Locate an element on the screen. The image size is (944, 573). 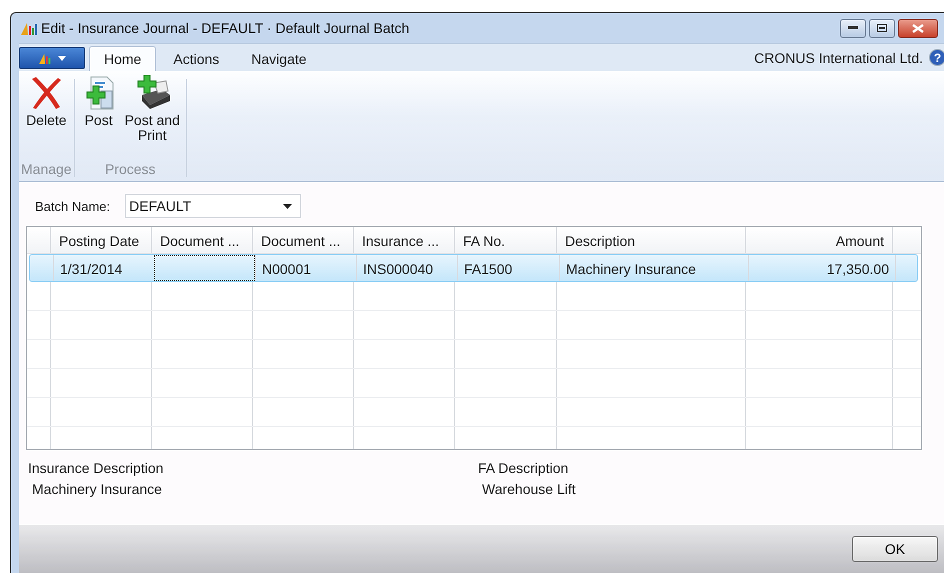
ok-button: OK is located at coordinates (895, 549).